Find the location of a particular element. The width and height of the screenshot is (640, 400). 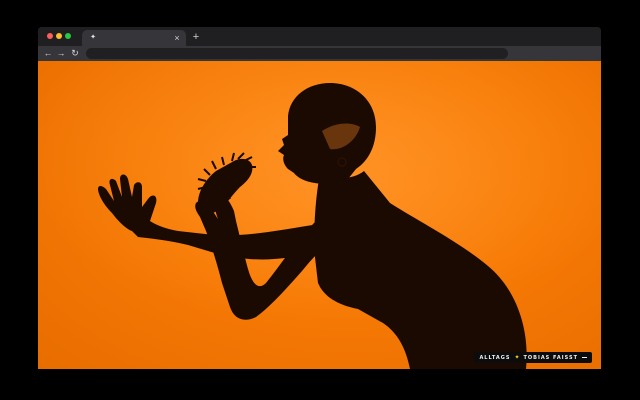

tab-bar: ✦ × + is located at coordinates (319, 36).